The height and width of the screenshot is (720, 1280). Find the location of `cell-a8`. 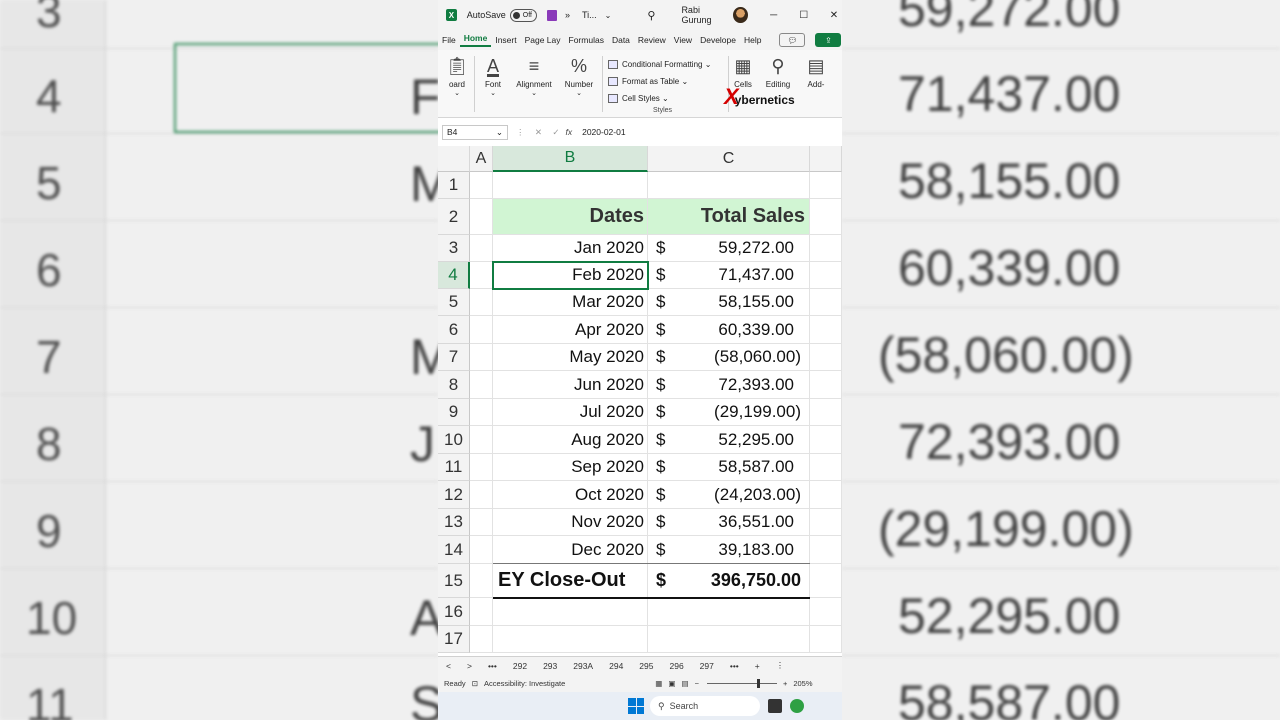

cell-a8 is located at coordinates (481, 385).